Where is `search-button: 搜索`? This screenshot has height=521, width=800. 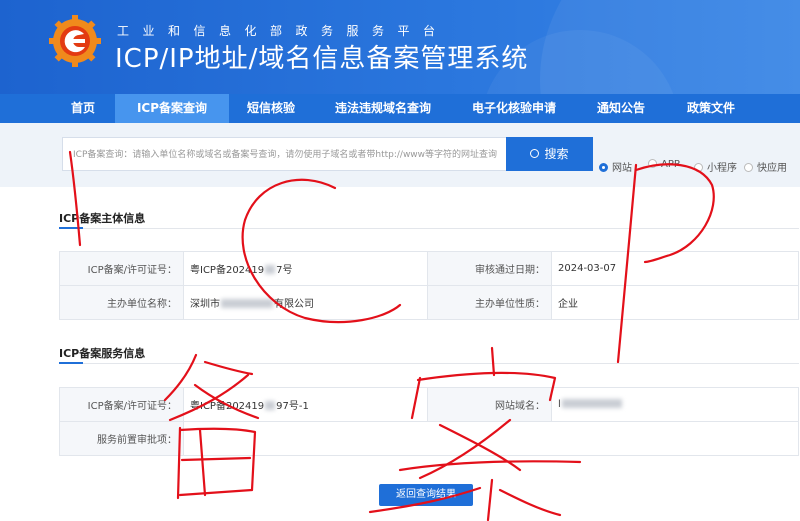
search-button: 搜索 is located at coordinates (549, 154).